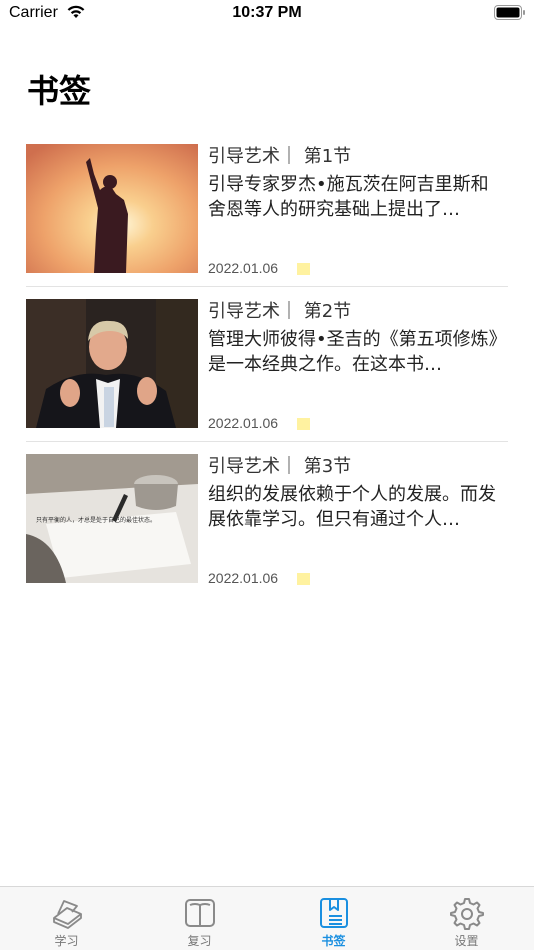 This screenshot has width=534, height=950. What do you see at coordinates (66, 941) in the screenshot?
I see `tab-label: 学习` at bounding box center [66, 941].